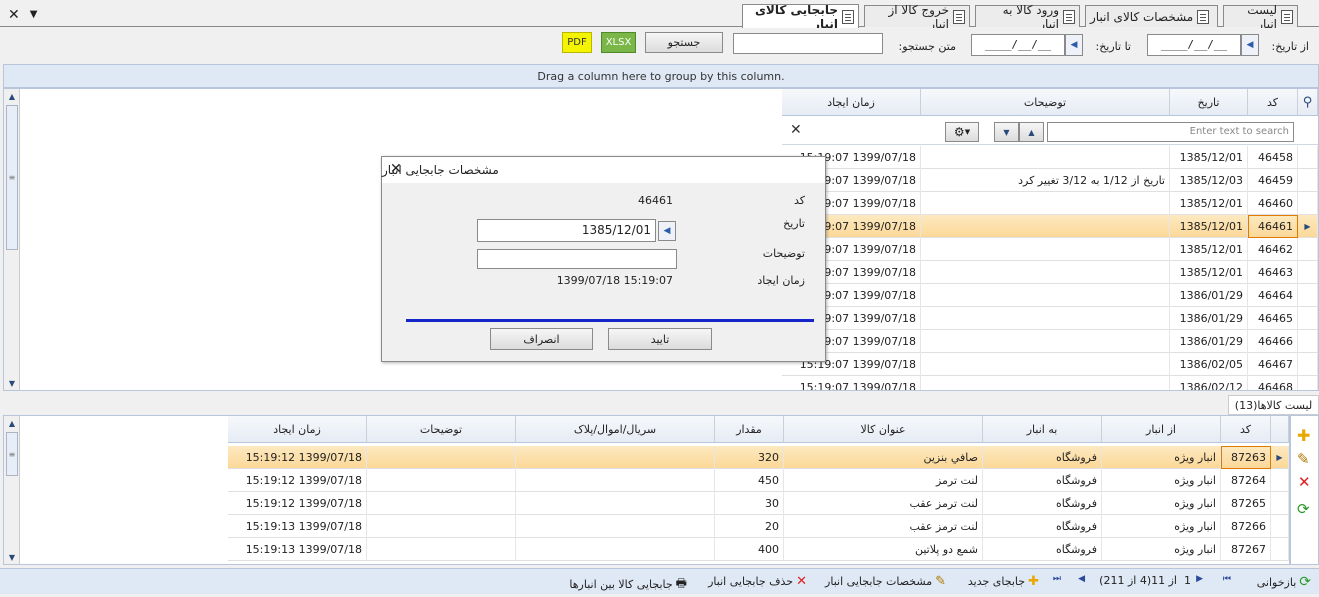 Image resolution: width=1319 pixels, height=597 pixels. I want to click on cell-item-title: صافي بنزين, so click(883, 457).